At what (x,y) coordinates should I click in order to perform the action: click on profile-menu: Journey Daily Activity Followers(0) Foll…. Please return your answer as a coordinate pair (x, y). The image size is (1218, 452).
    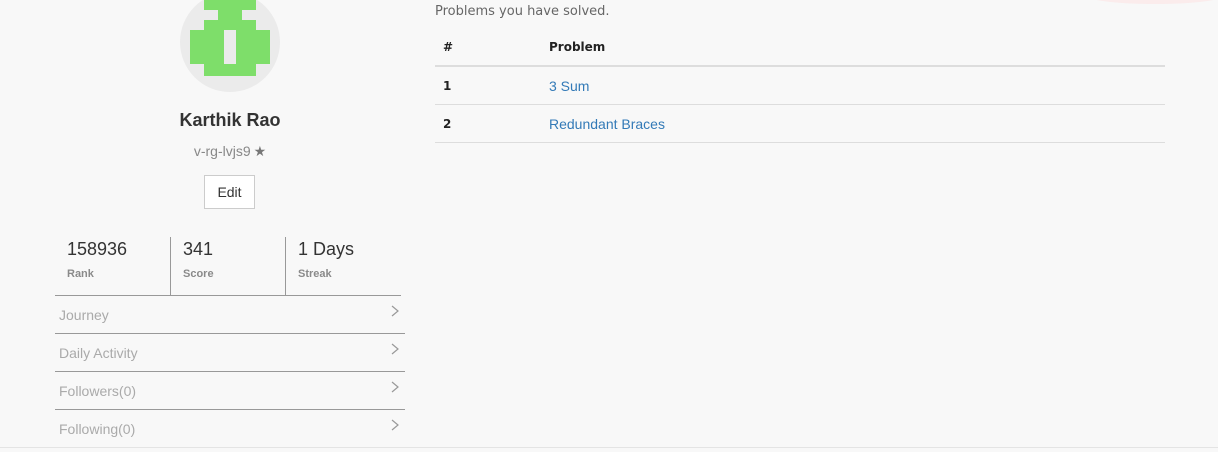
    Looking at the image, I should click on (230, 372).